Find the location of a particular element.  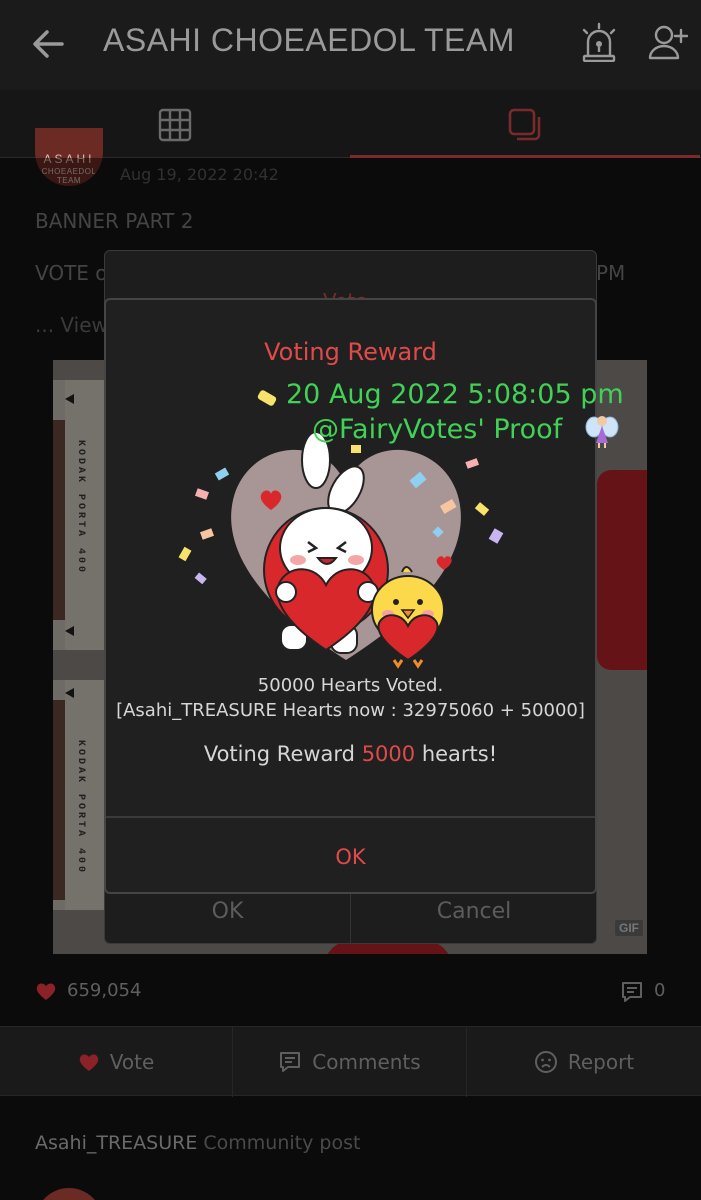

comments-button: Comments is located at coordinates (350, 1062).